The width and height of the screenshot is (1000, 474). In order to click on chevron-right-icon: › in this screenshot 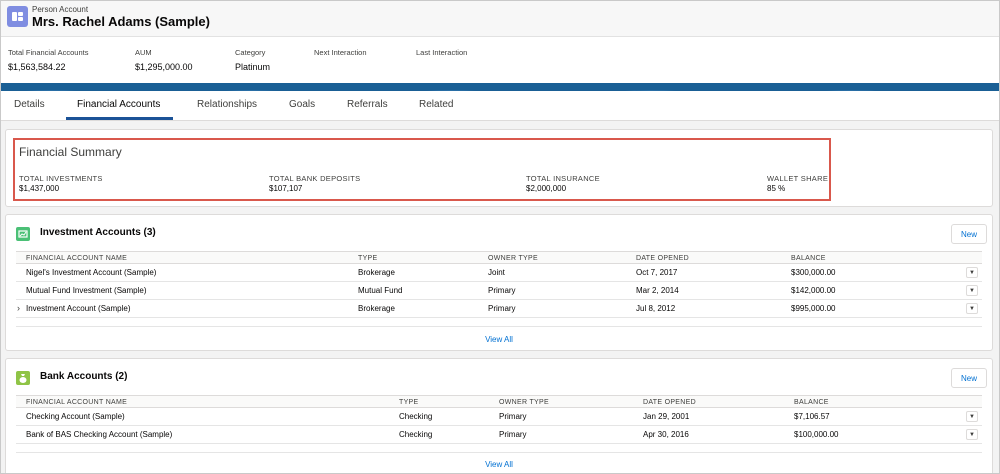, I will do `click(18, 308)`.